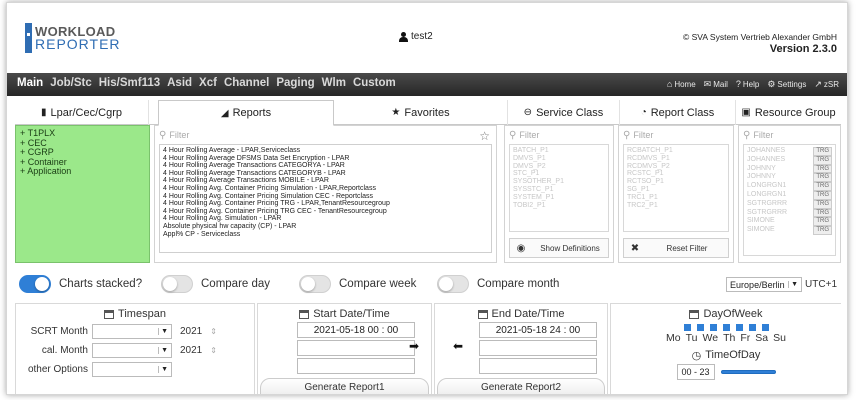 The image size is (856, 400). What do you see at coordinates (559, 135) in the screenshot?
I see `service-class-filter: ⚲ Filter` at bounding box center [559, 135].